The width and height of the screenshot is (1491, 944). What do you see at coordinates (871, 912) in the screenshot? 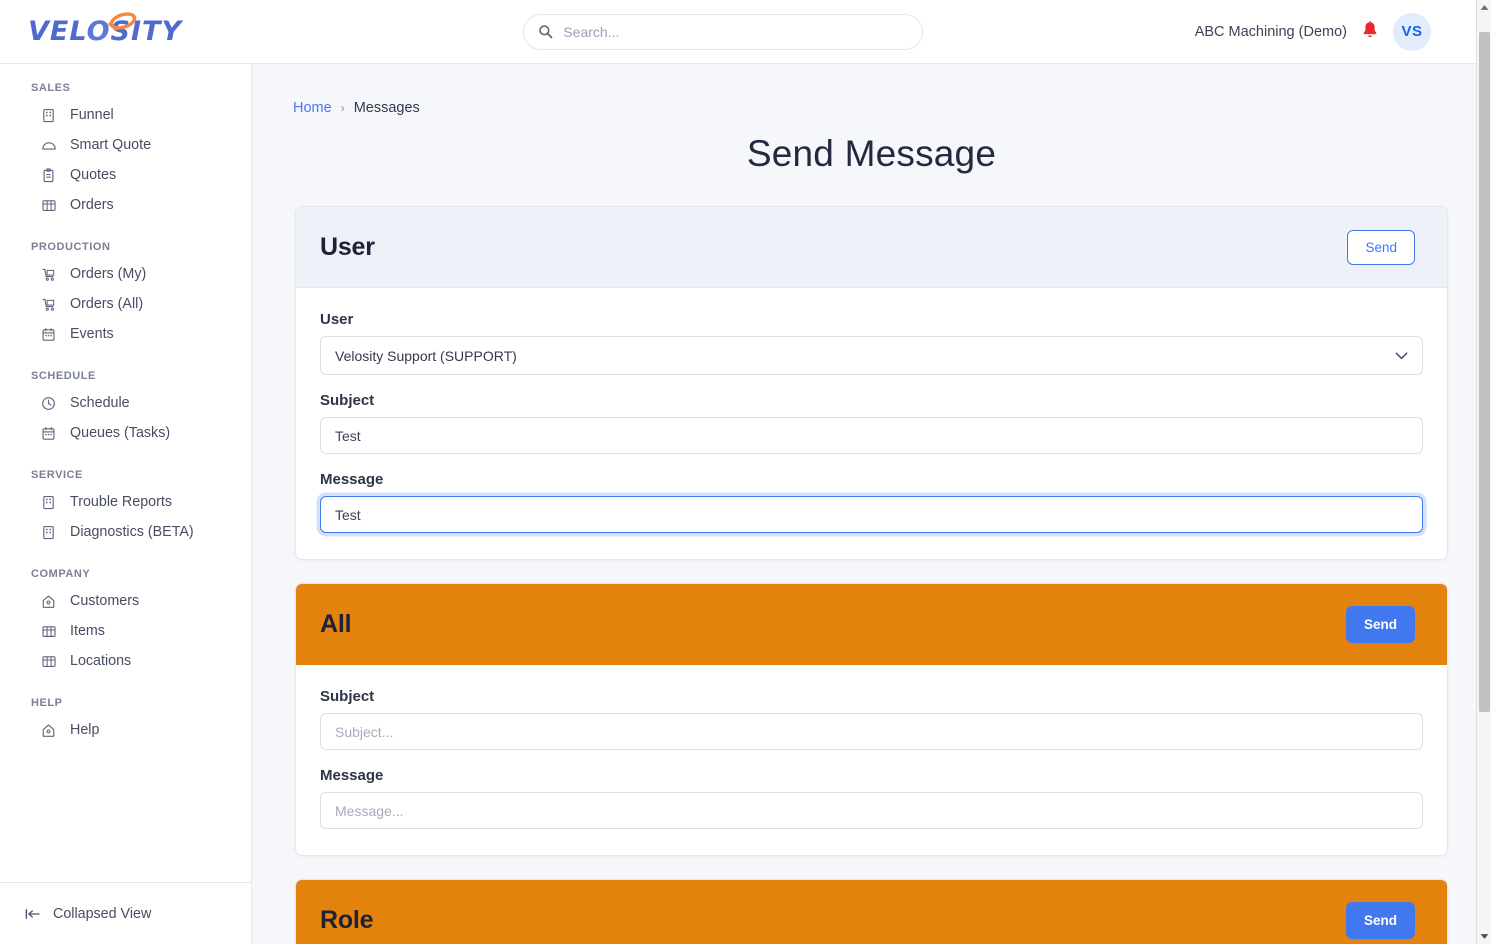
I see `card-header-role: Role Send` at bounding box center [871, 912].